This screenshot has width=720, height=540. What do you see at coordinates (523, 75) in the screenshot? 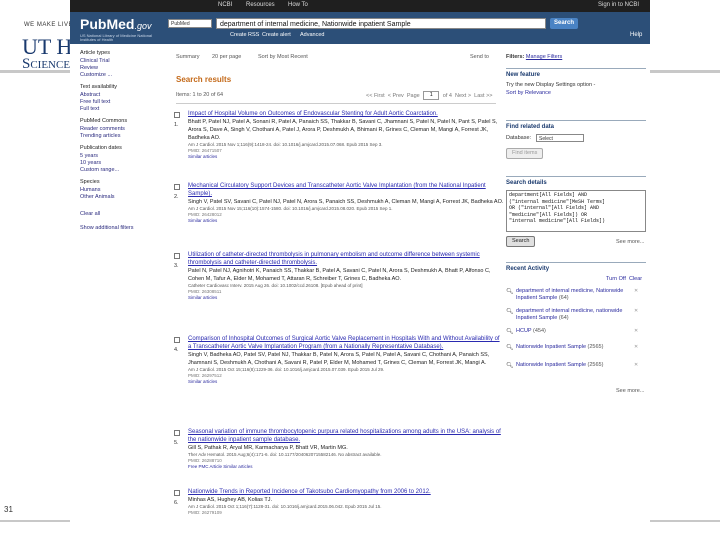
I see `new-feature-title: New feature` at bounding box center [523, 75].